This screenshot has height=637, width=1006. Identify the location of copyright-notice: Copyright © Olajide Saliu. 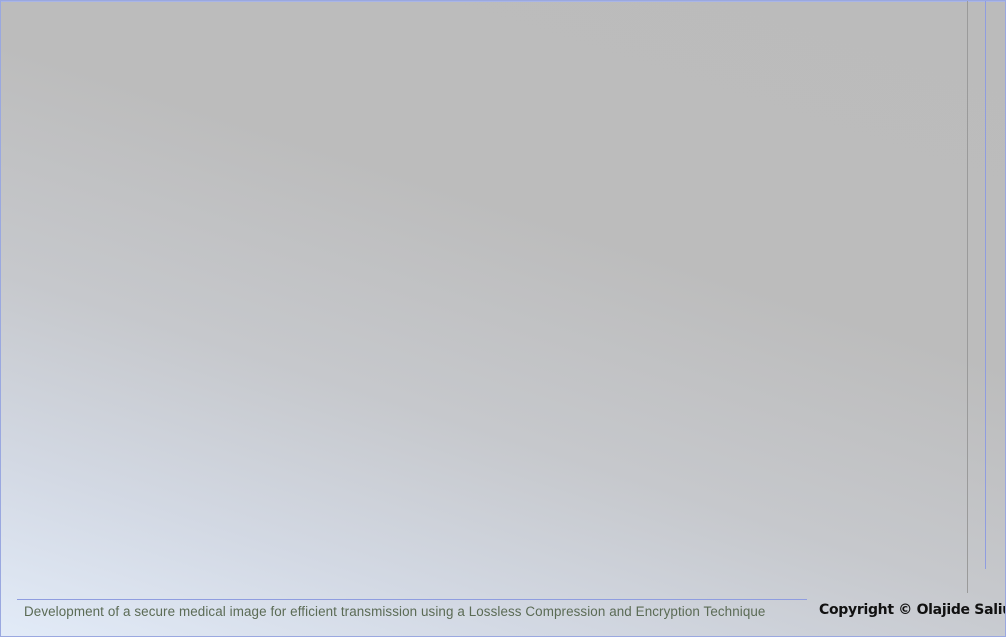
(912, 610).